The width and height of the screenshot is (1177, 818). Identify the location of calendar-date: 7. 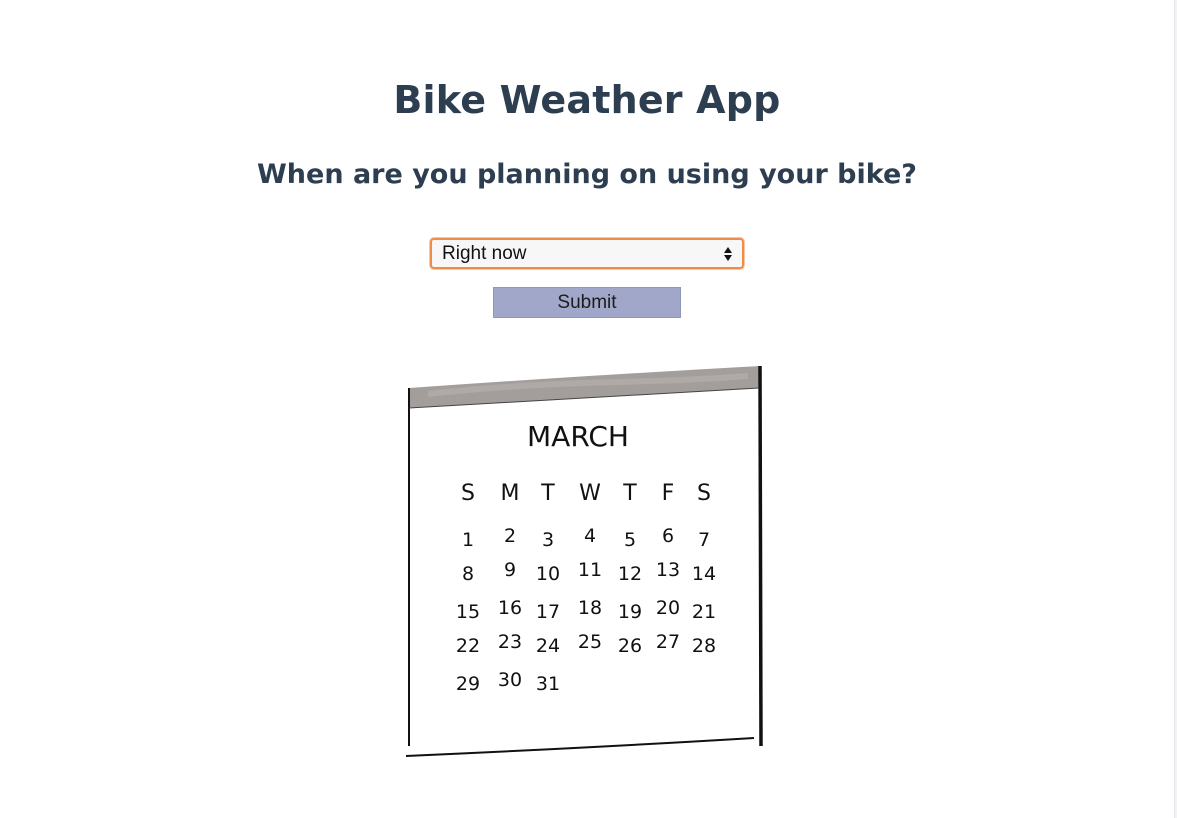
(704, 540).